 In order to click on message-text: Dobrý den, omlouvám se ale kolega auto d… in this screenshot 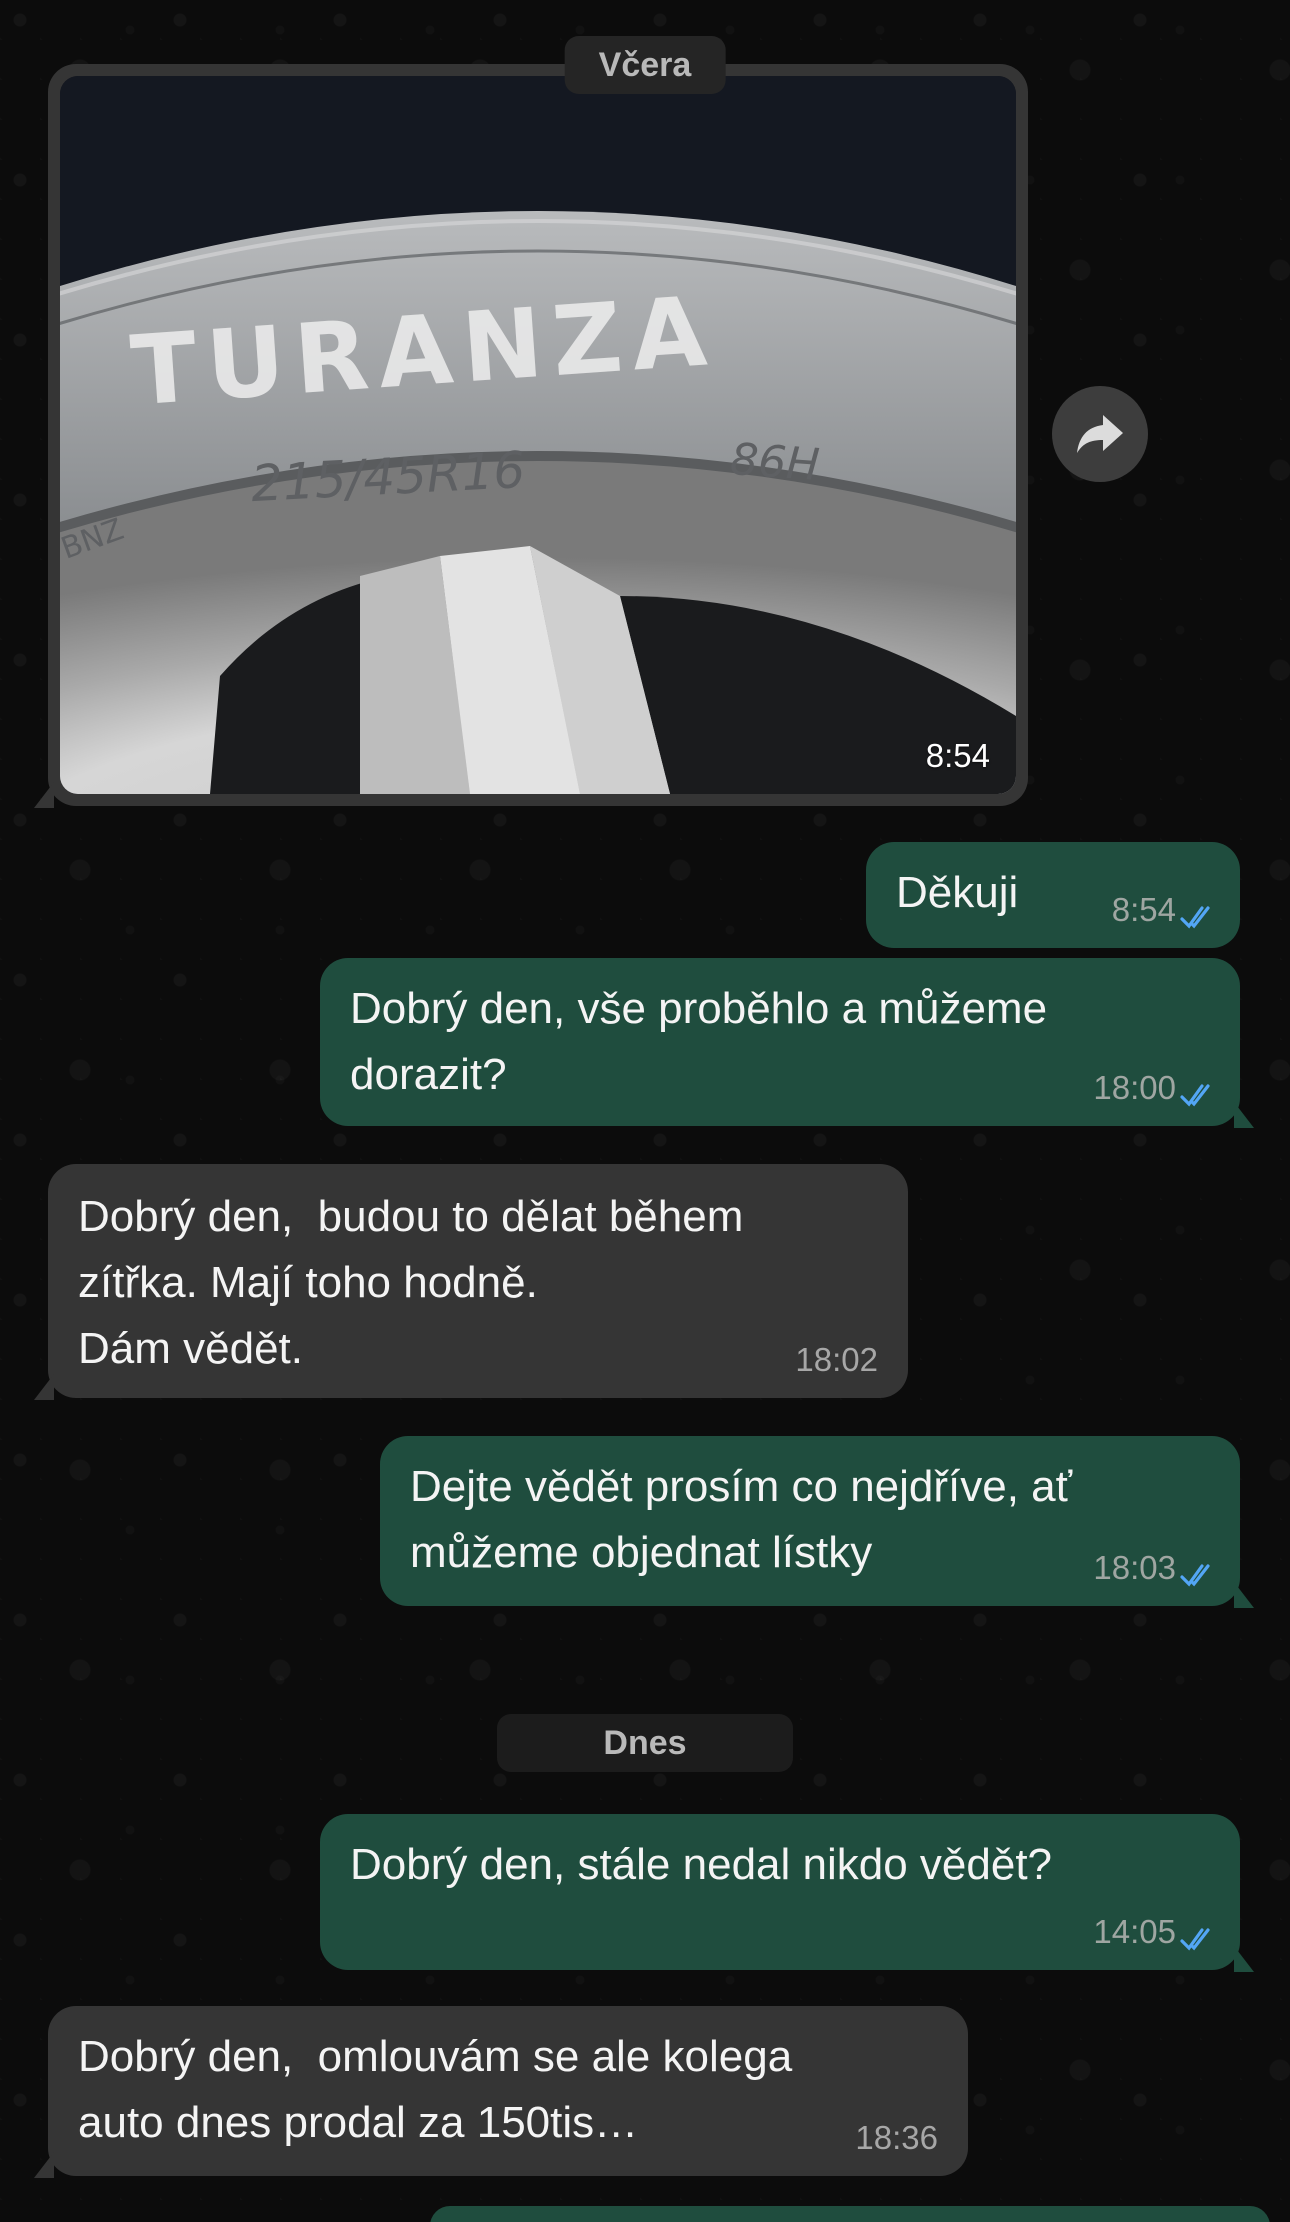, I will do `click(441, 2089)`.